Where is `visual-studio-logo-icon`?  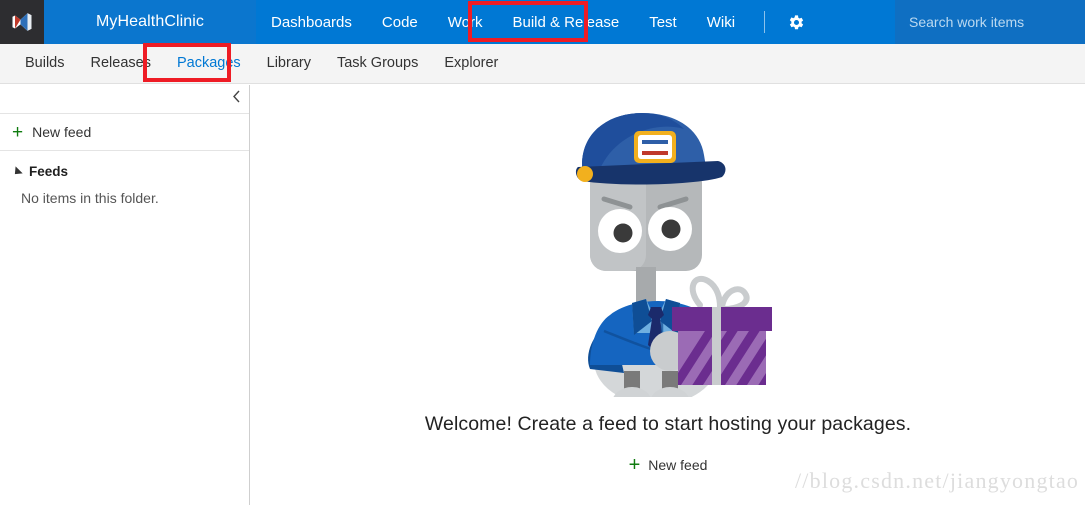
visual-studio-logo-icon is located at coordinates (22, 22).